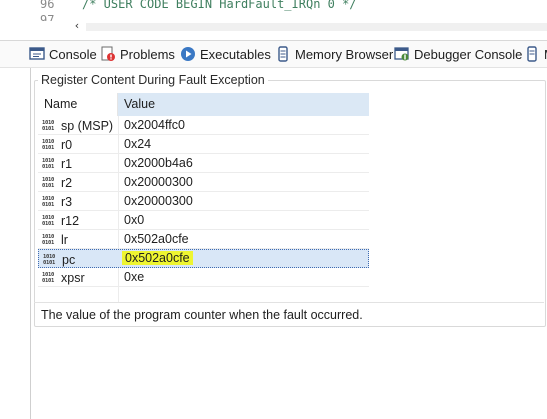 This screenshot has width=547, height=419. I want to click on table-row: 1010 0101 r2 0x20000300, so click(203, 182).